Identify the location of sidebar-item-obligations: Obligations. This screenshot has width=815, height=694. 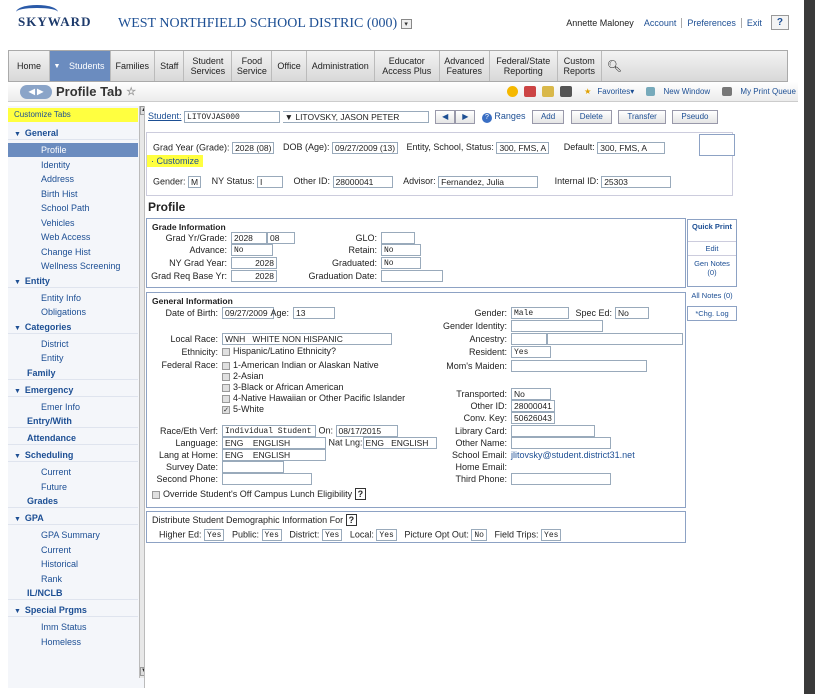
(73, 312).